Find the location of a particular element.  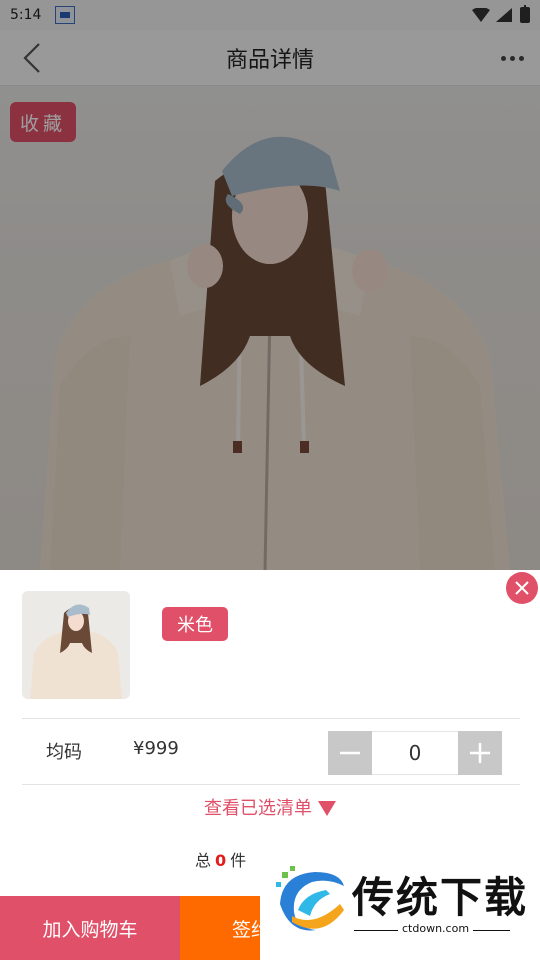

product-thumbnail is located at coordinates (76, 645).